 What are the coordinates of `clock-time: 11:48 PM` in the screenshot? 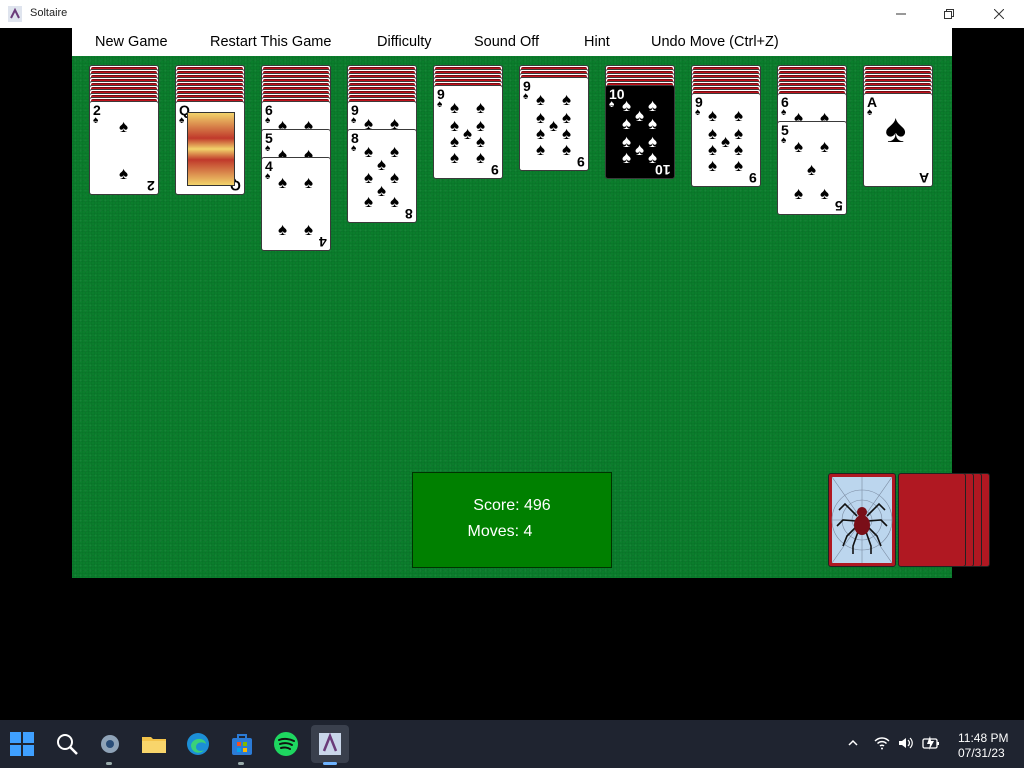 It's located at (983, 738).